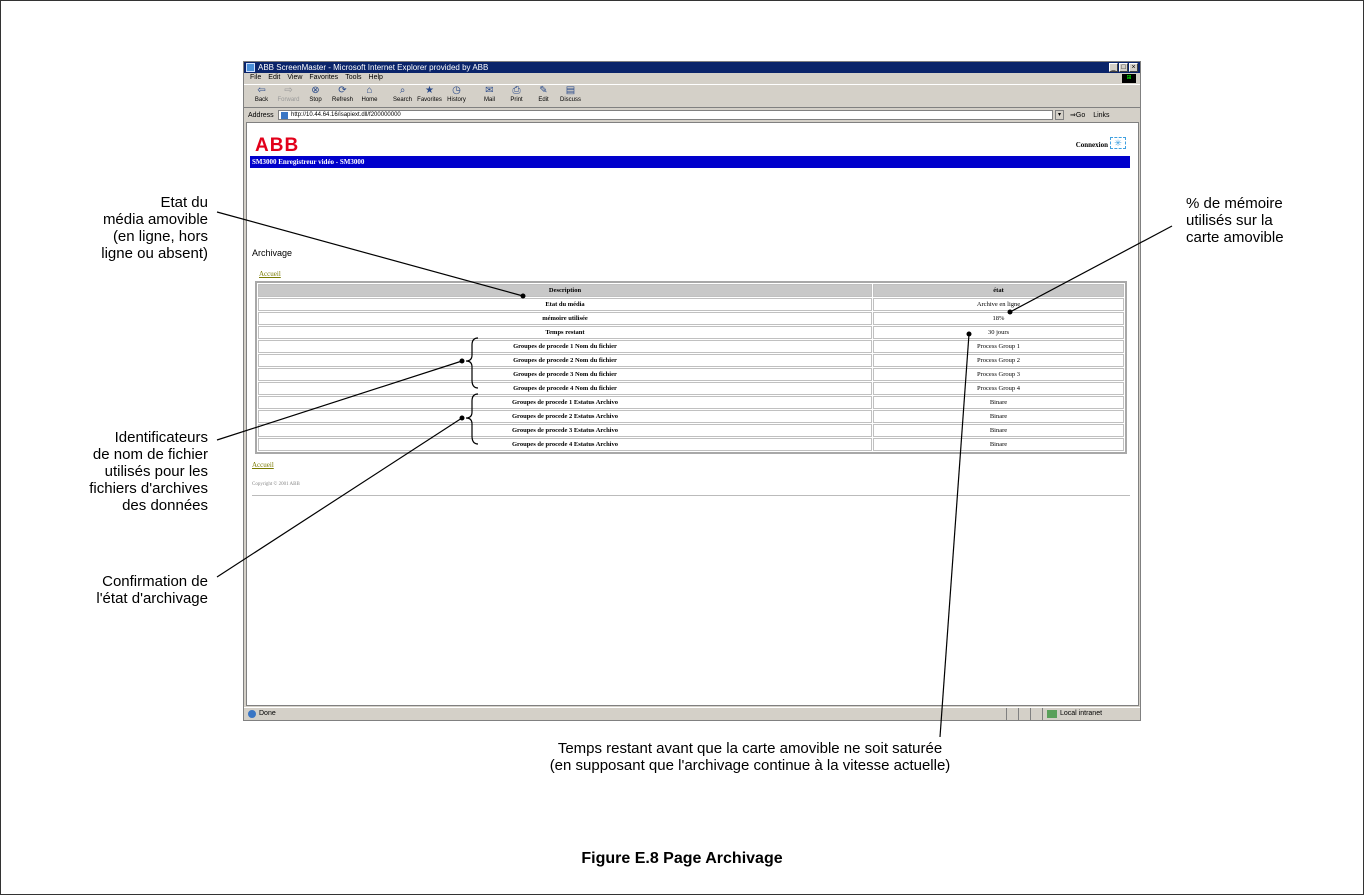 This screenshot has height=895, width=1364. I want to click on annotation-line: % de mémoire, so click(1234, 203).